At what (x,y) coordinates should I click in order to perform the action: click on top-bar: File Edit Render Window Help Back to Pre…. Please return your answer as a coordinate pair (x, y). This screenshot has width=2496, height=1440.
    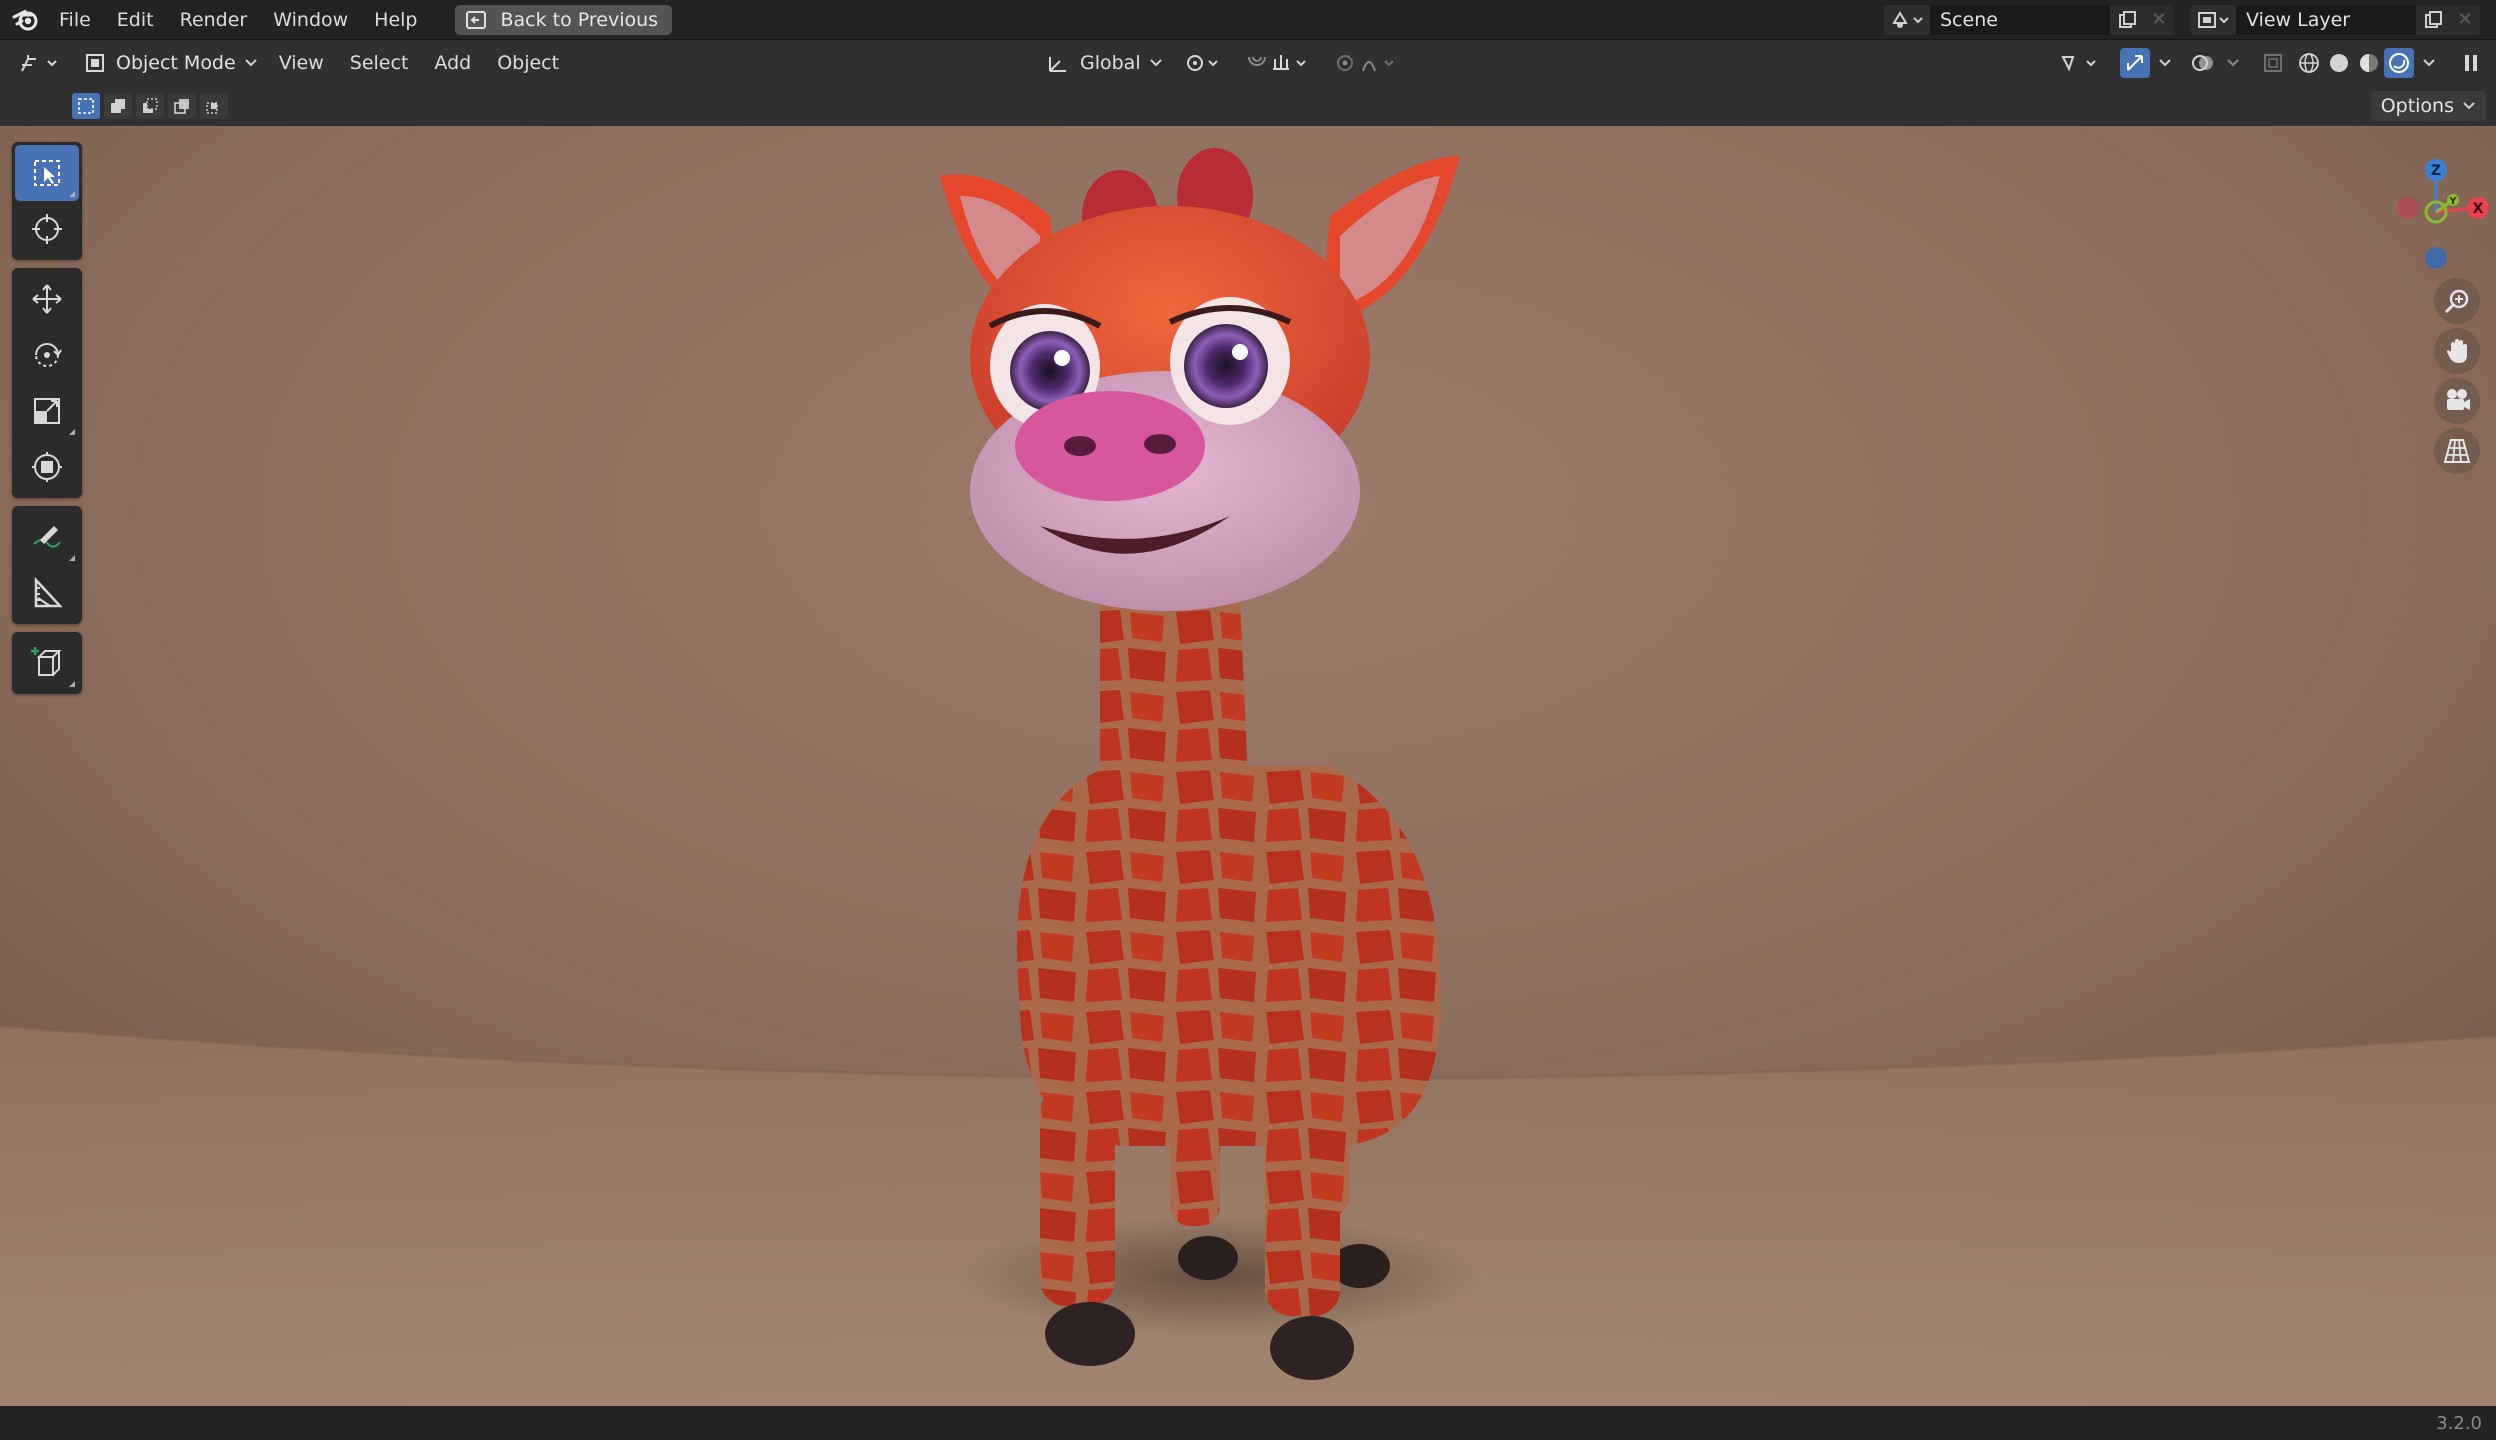
    Looking at the image, I should click on (1248, 20).